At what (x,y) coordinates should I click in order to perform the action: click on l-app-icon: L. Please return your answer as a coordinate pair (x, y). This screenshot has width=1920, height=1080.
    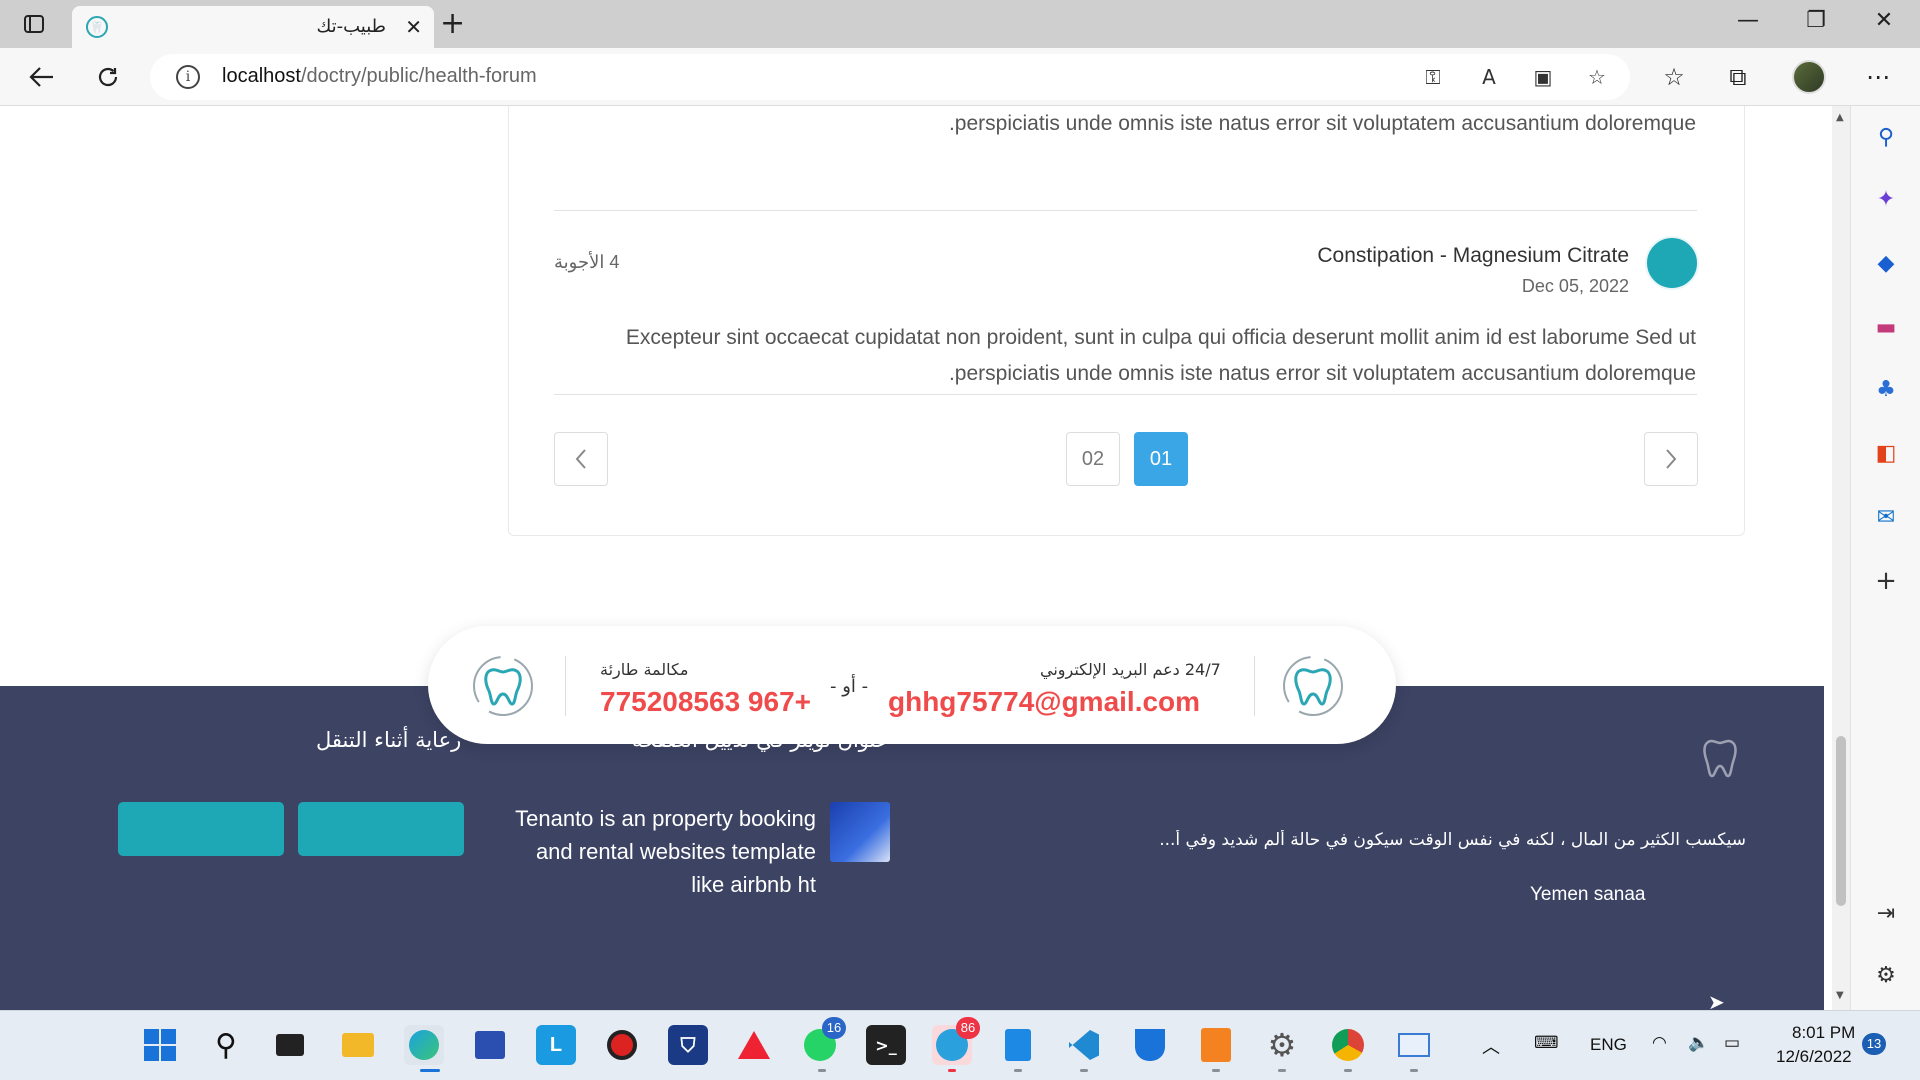
    Looking at the image, I should click on (556, 1045).